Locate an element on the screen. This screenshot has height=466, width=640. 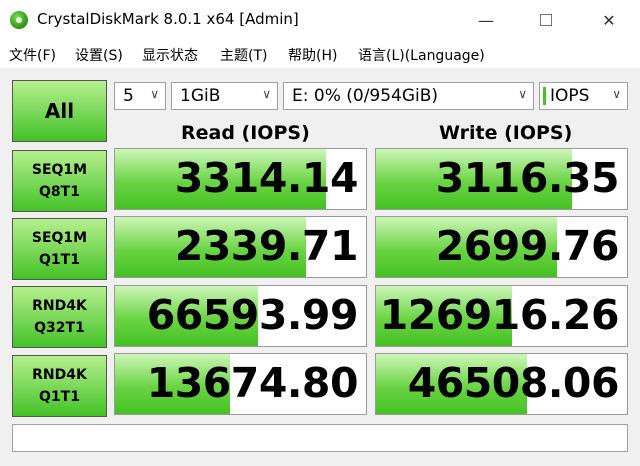
status-field is located at coordinates (320, 438).